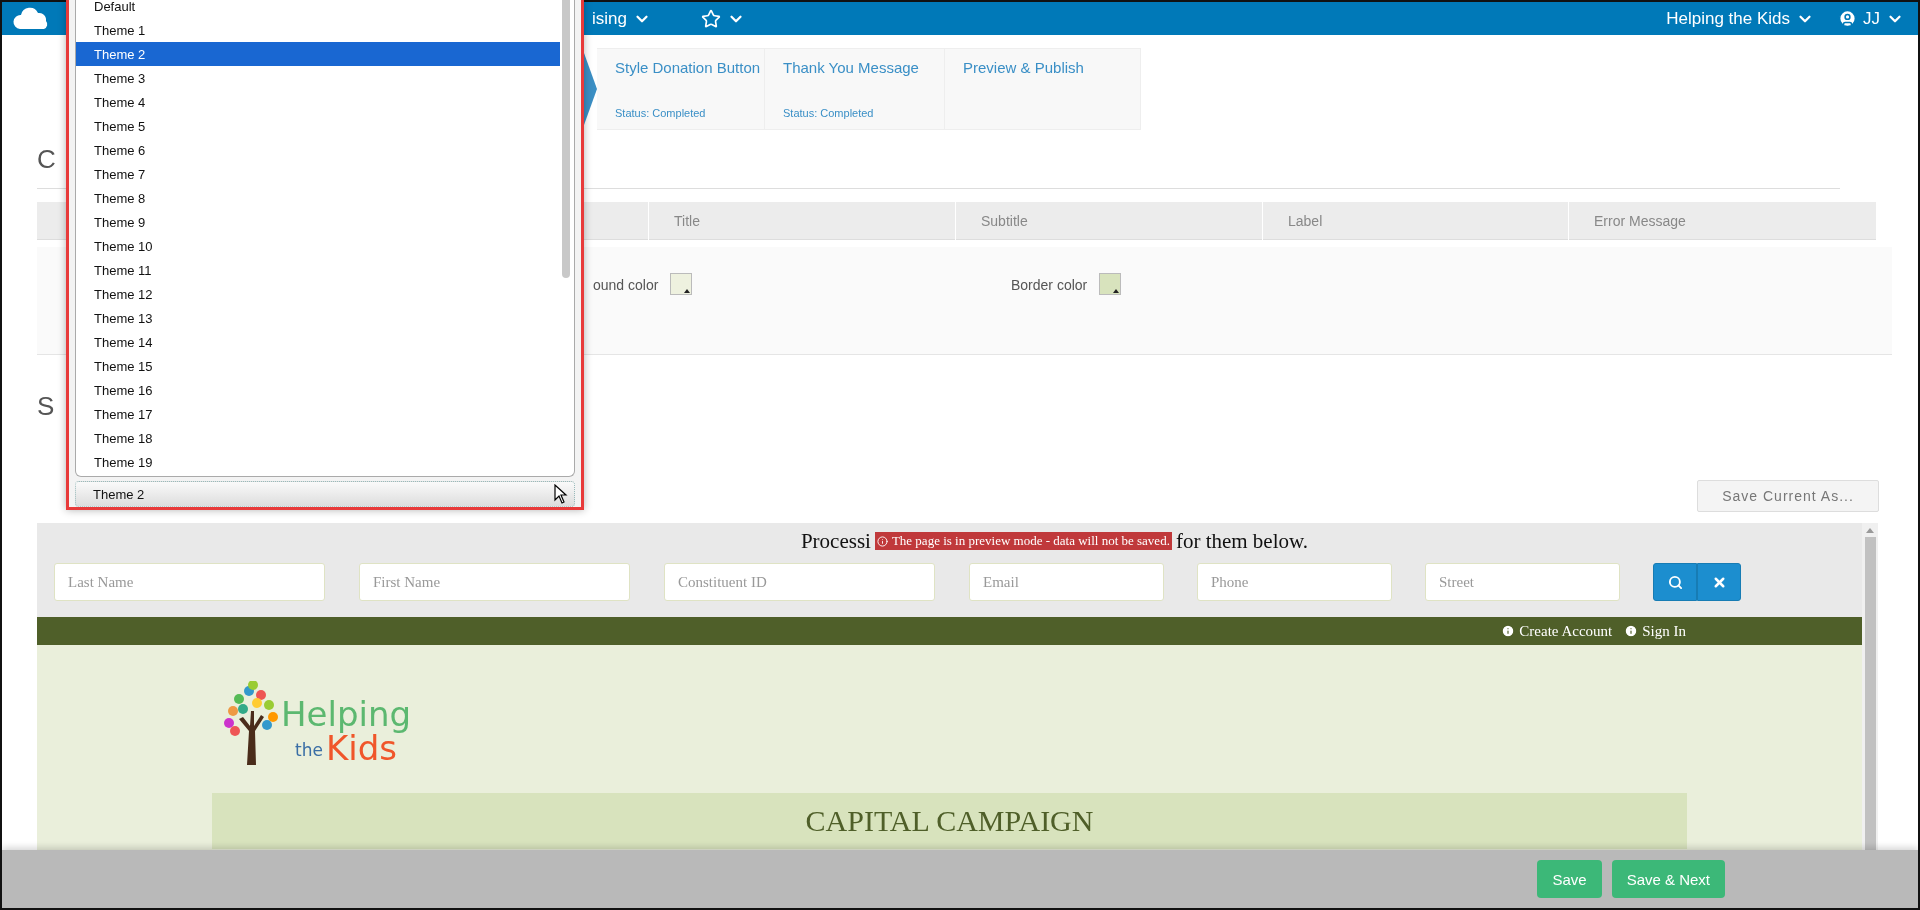 This screenshot has height=910, width=1920. I want to click on campaign-banner: CAPITAL CAMPAIGN, so click(949, 821).